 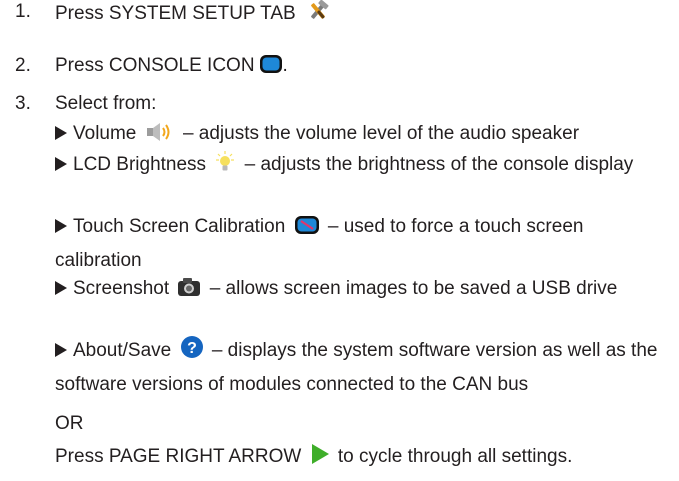 I want to click on console-icon, so click(x=271, y=67).